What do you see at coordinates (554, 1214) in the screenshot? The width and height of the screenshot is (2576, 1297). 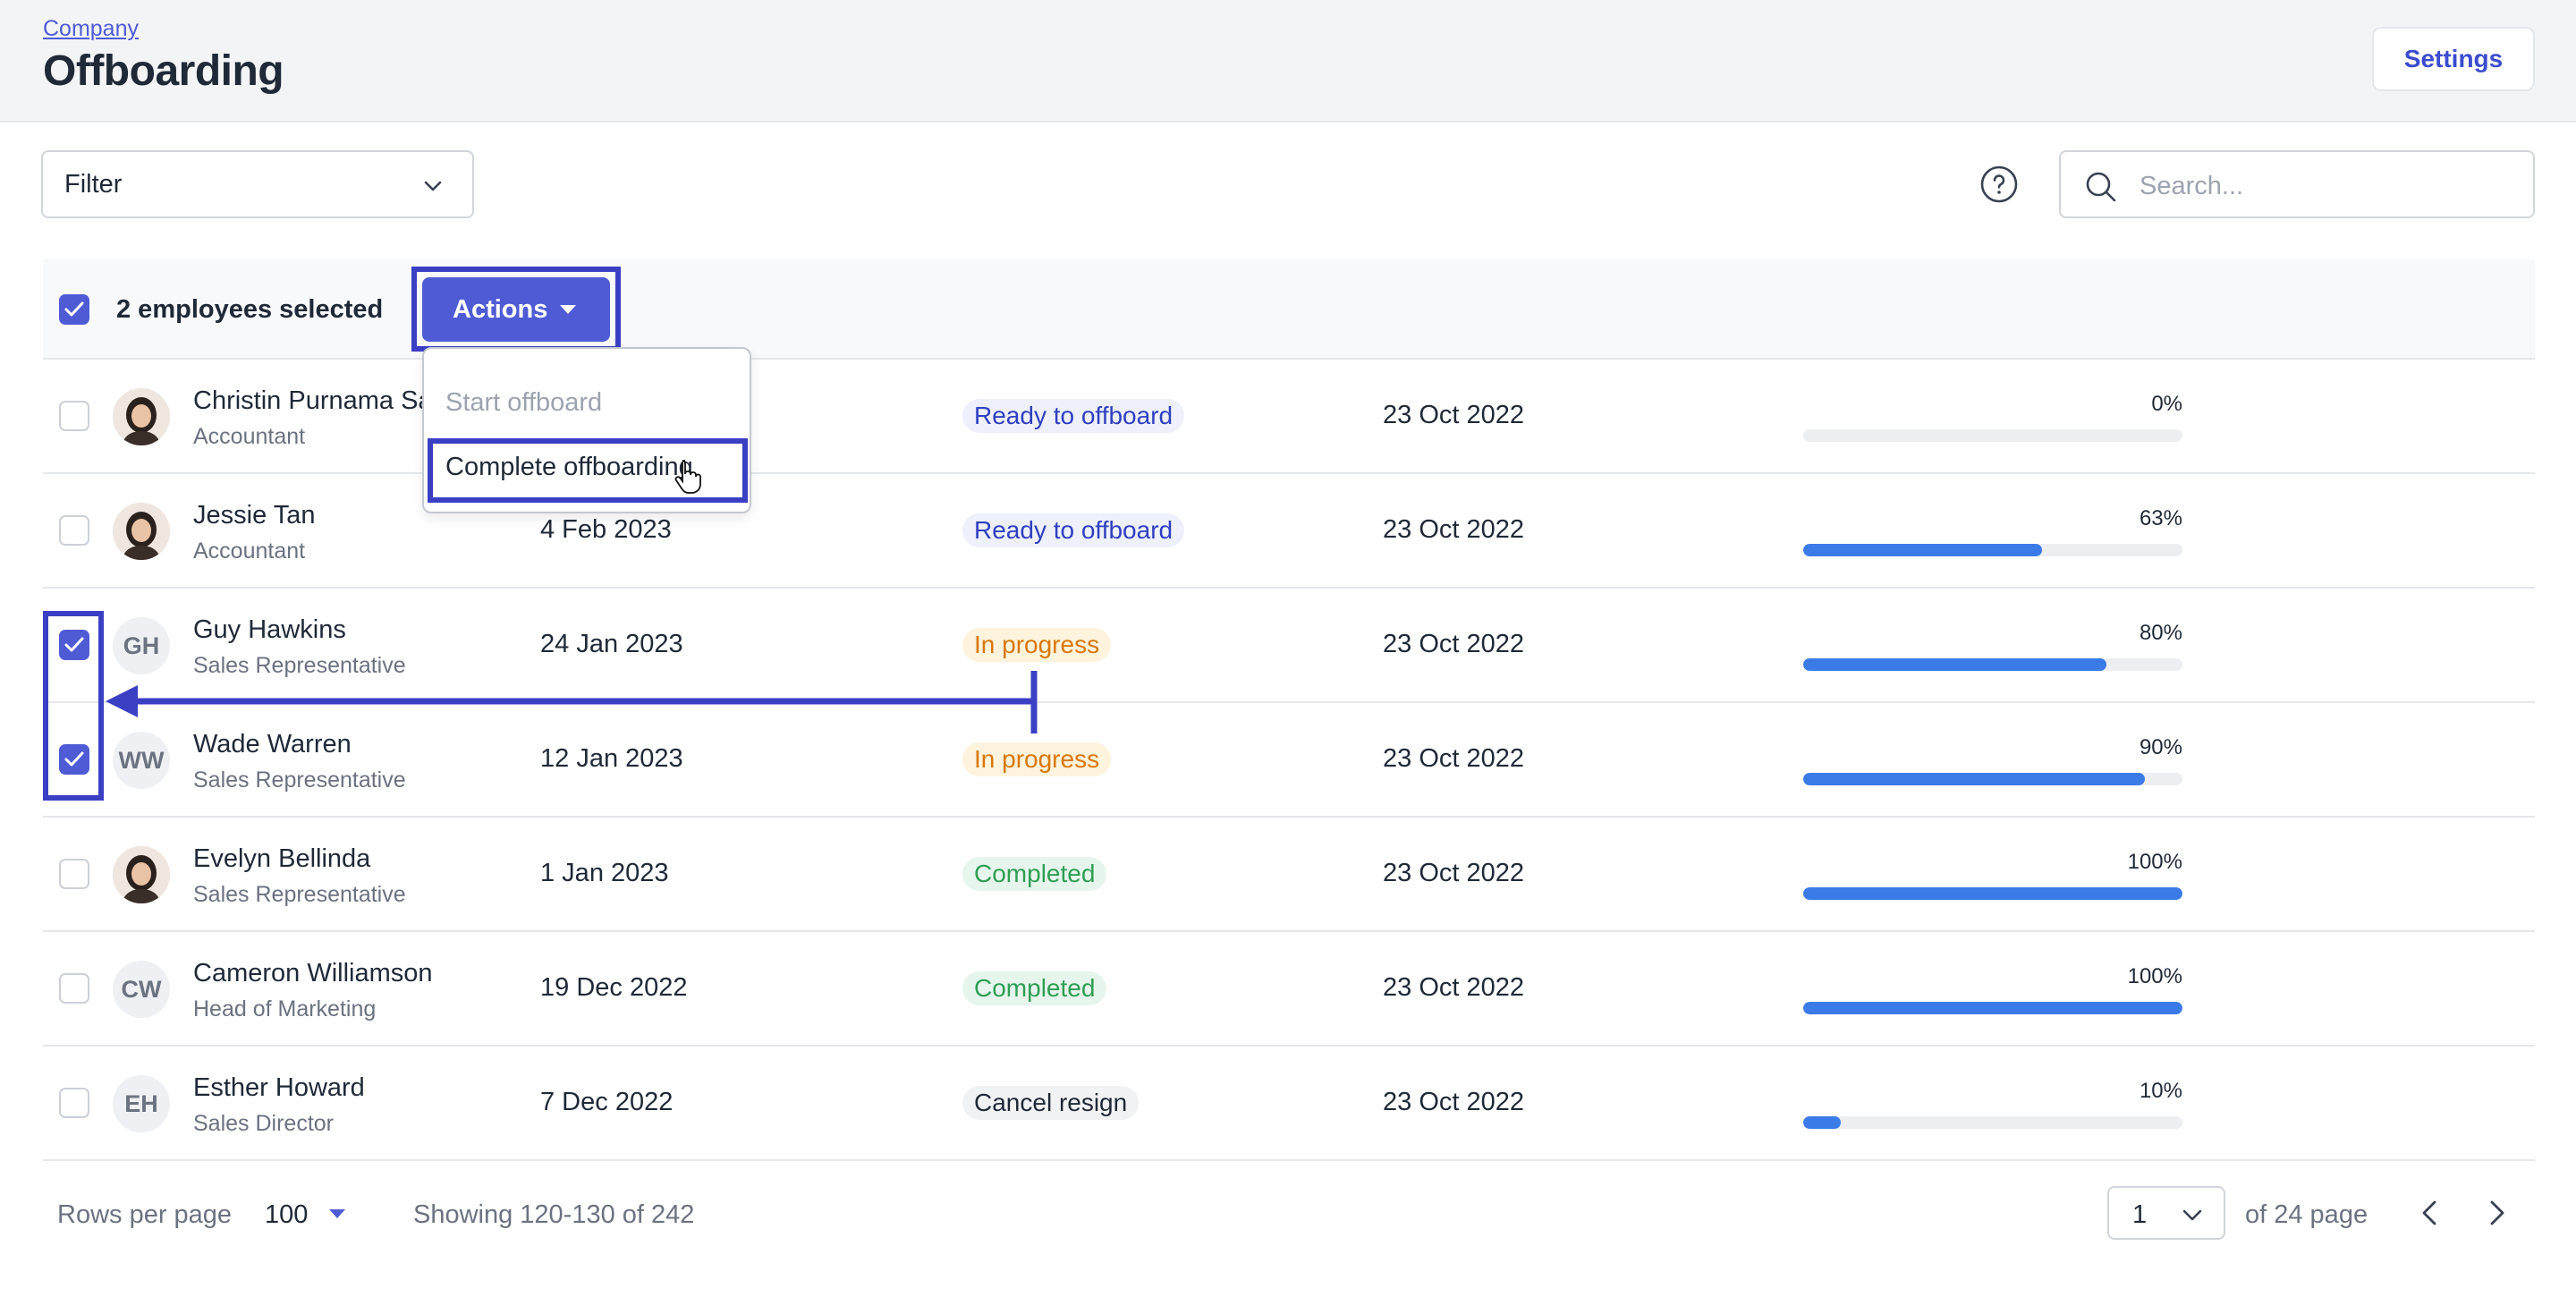 I see `showing-range: Showing 120-130 of 242` at bounding box center [554, 1214].